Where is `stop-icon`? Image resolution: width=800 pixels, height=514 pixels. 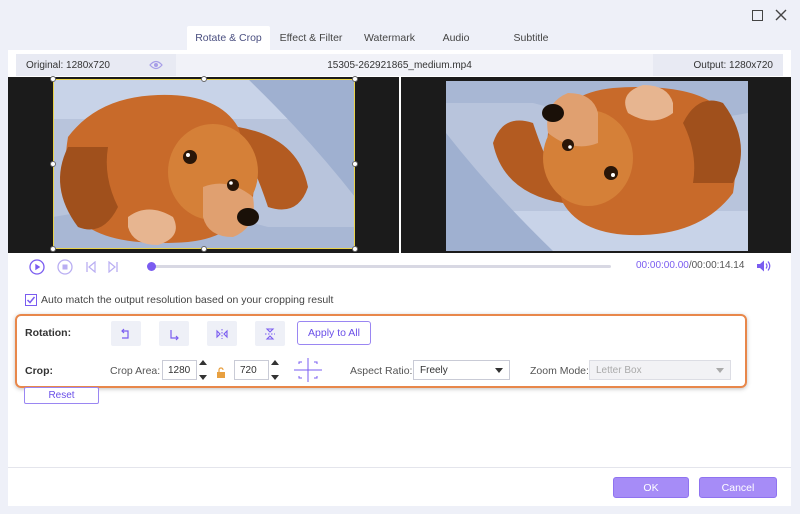 stop-icon is located at coordinates (65, 267).